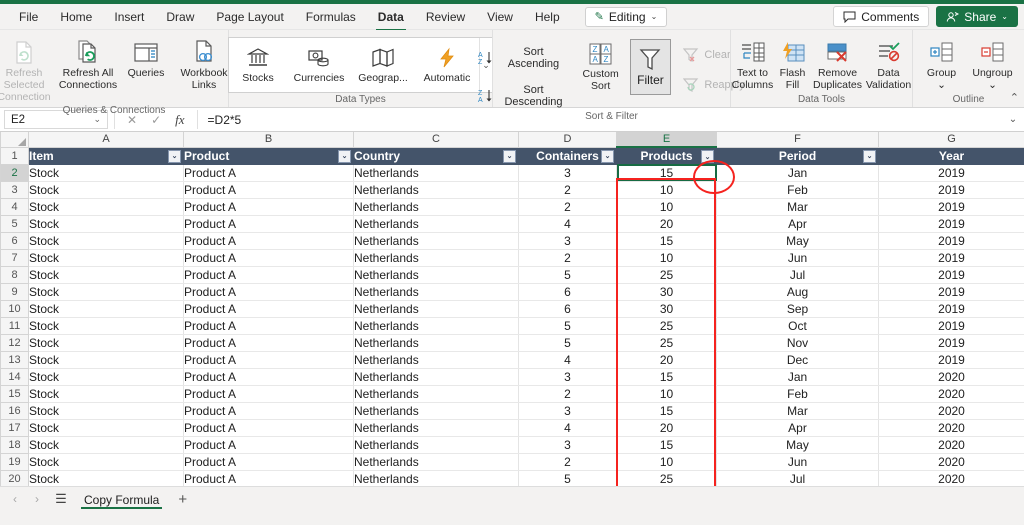 The width and height of the screenshot is (1024, 525). What do you see at coordinates (268, 258) in the screenshot?
I see `cell-product-7: Product A` at bounding box center [268, 258].